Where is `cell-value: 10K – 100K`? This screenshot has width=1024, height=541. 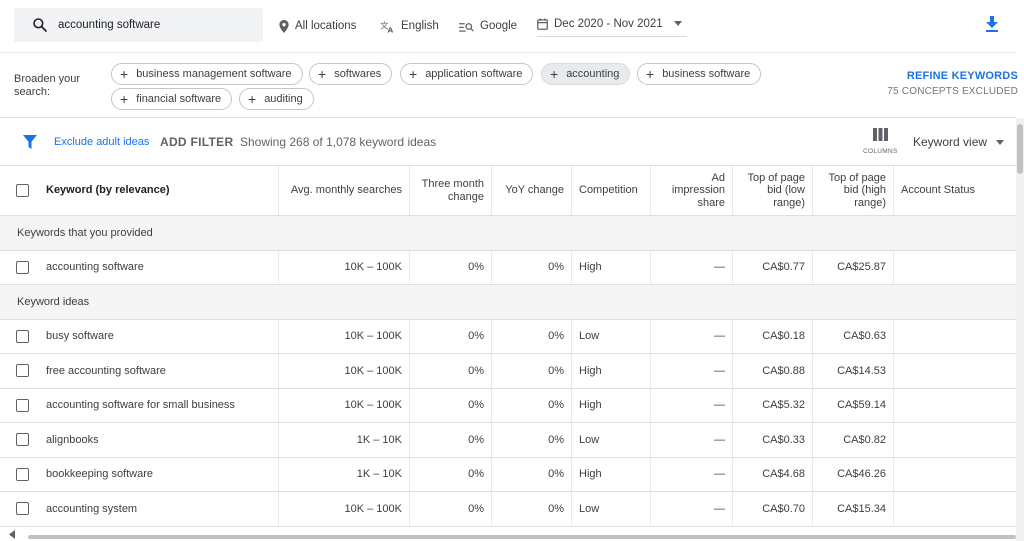
cell-value: 10K – 100K is located at coordinates (373, 370).